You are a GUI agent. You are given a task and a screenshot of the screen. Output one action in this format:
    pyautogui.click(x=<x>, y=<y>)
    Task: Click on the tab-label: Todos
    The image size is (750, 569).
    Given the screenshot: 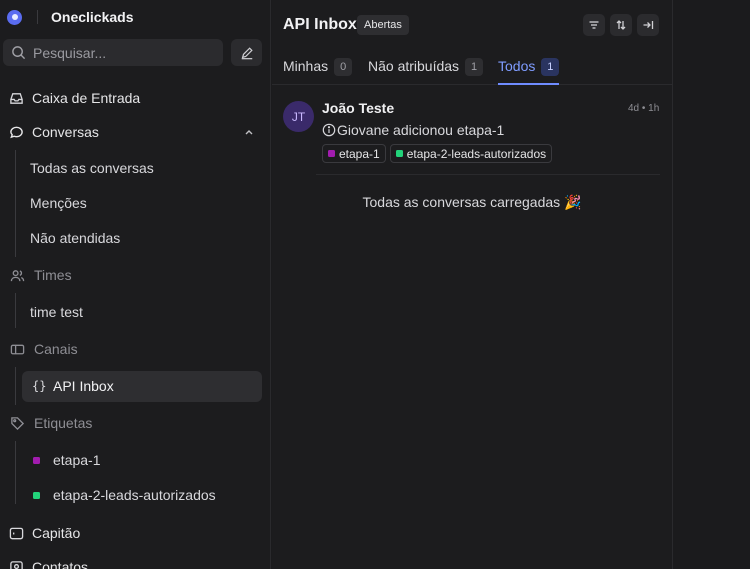 What is the action you would take?
    pyautogui.click(x=517, y=66)
    